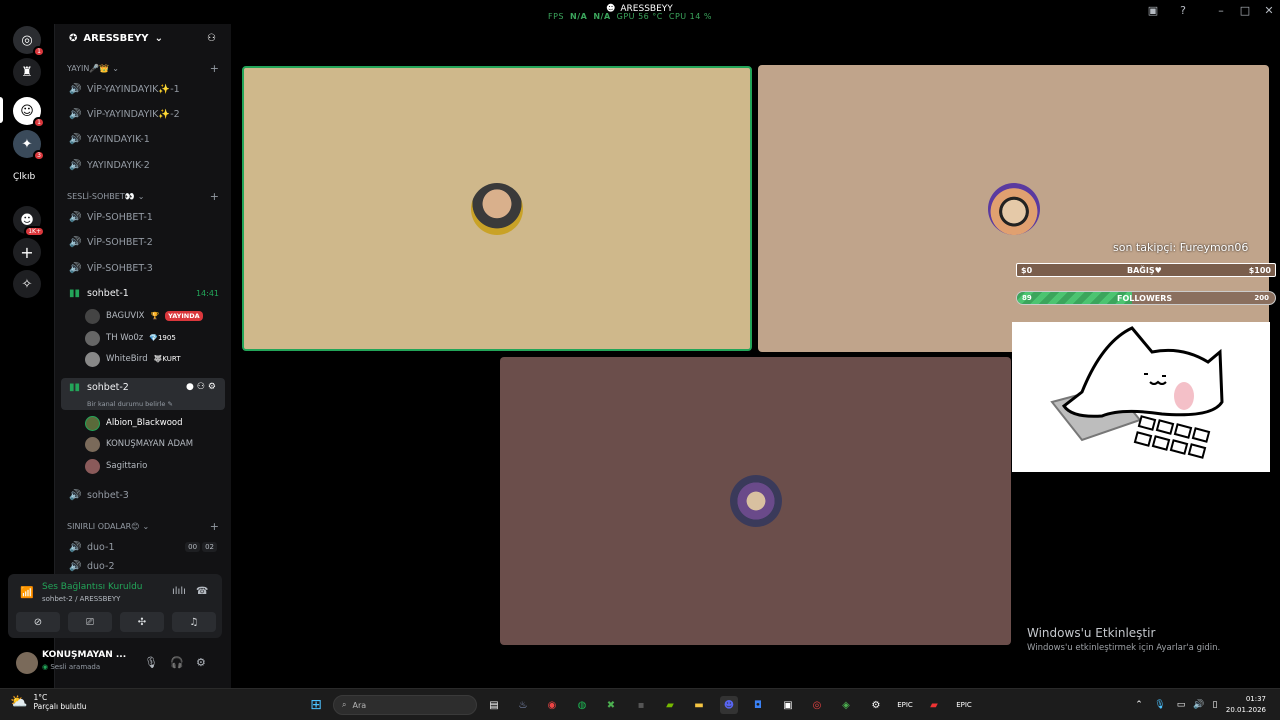 Image resolution: width=1280 pixels, height=720 pixels. What do you see at coordinates (209, 547) in the screenshot?
I see `user-limit-value: 02` at bounding box center [209, 547].